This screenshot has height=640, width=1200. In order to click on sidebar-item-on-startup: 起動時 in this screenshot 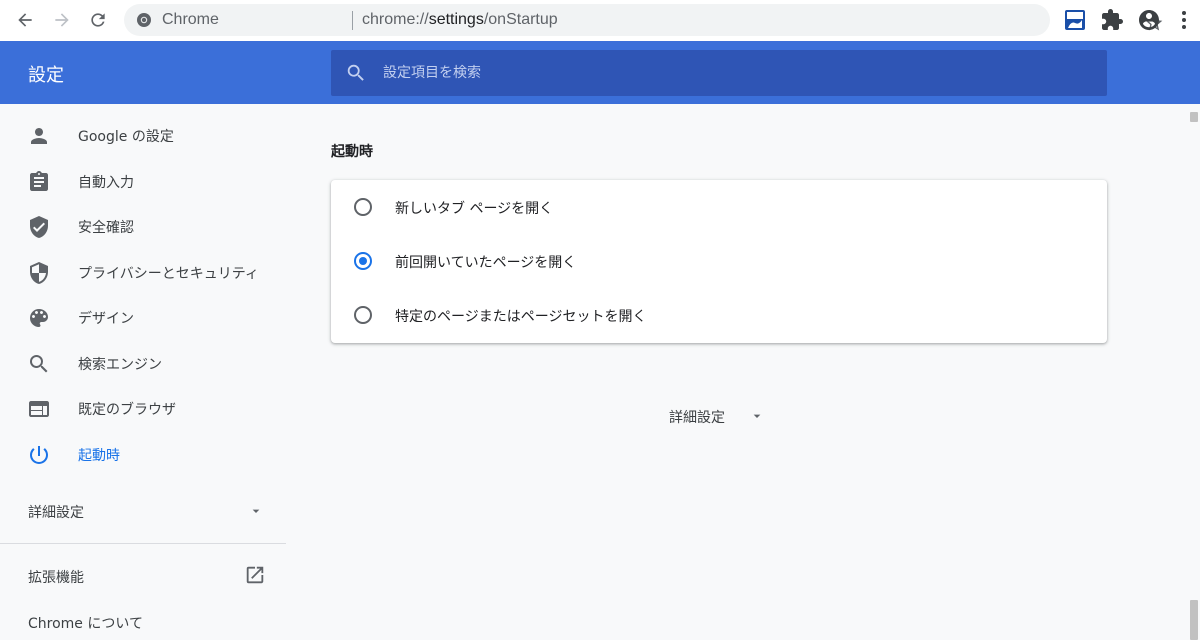, I will do `click(143, 455)`.